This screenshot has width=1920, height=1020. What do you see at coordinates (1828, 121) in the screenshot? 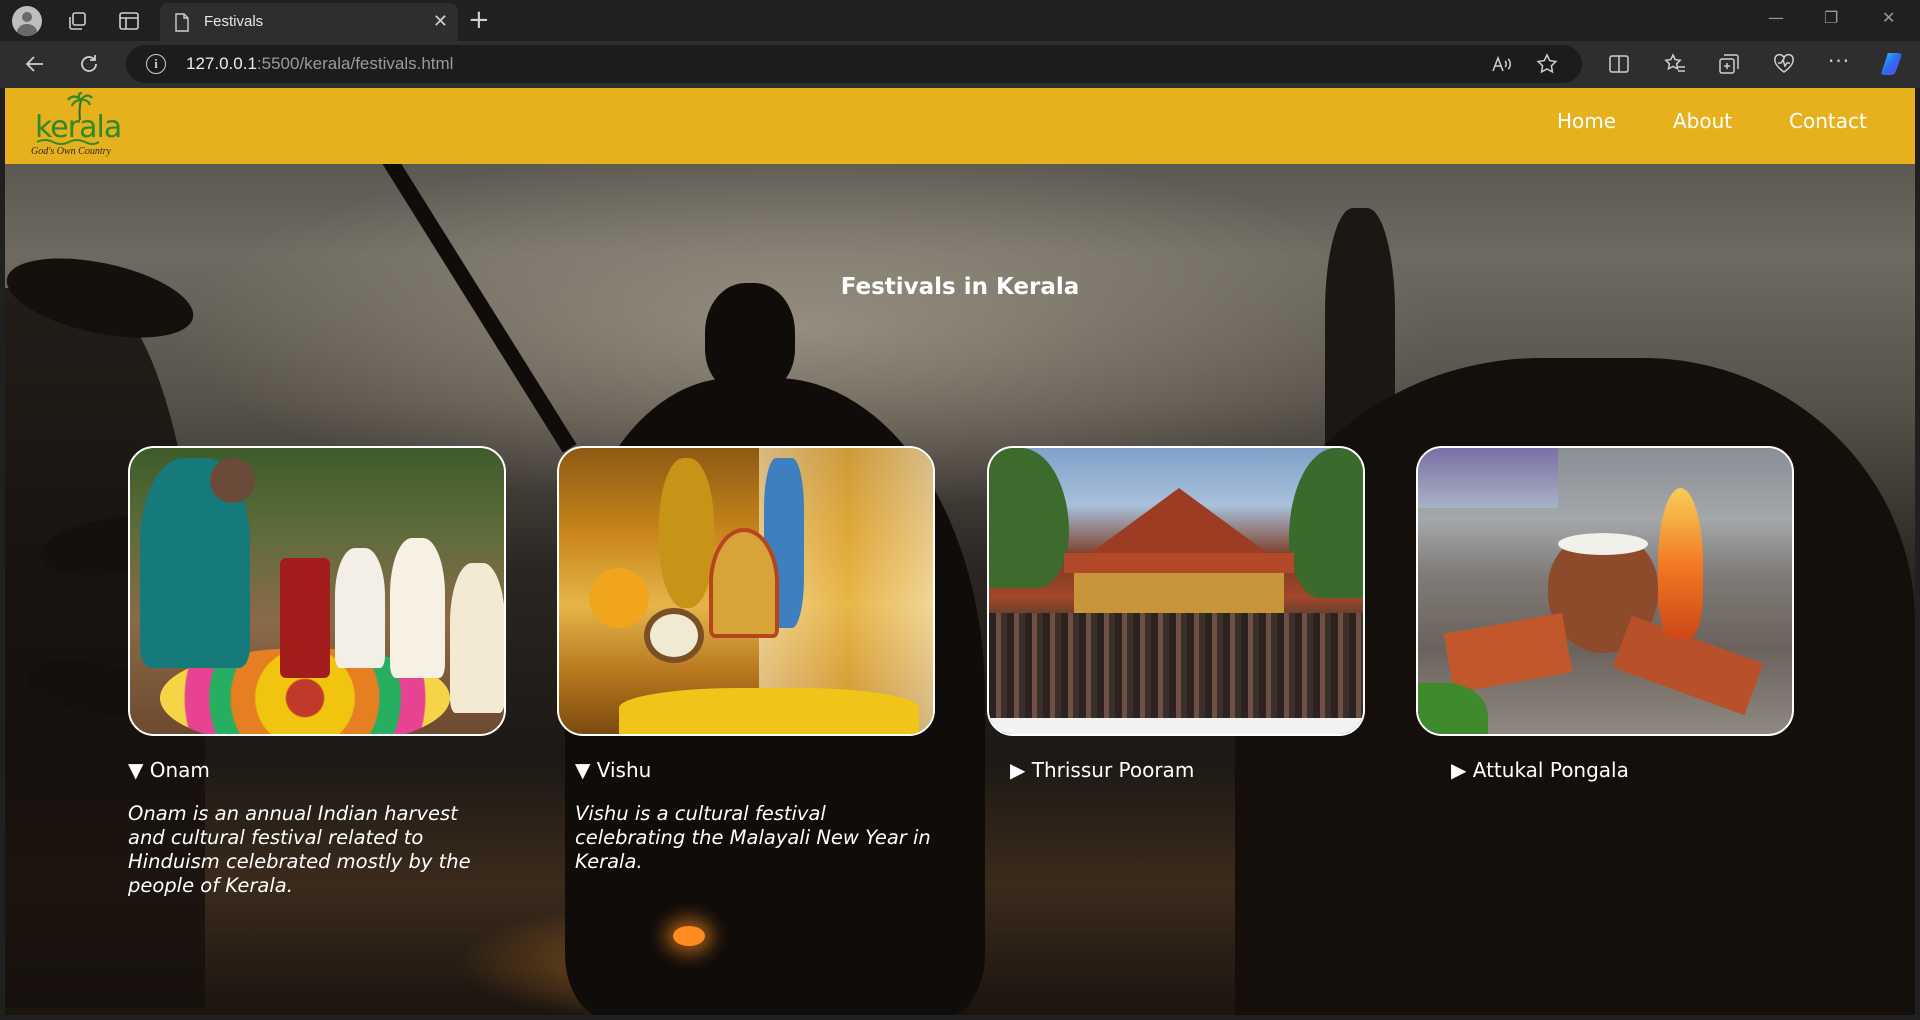
I see `nav-contact: Contact` at bounding box center [1828, 121].